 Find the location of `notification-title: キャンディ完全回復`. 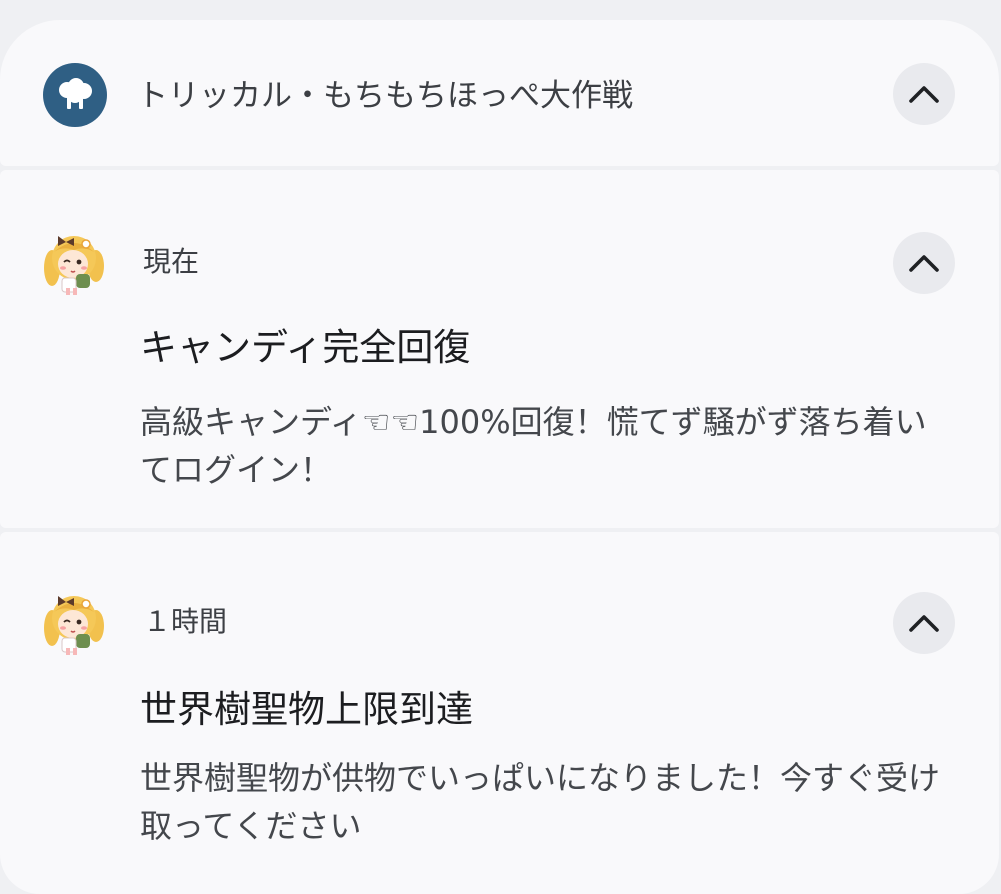

notification-title: キャンディ完全回復 is located at coordinates (305, 347).